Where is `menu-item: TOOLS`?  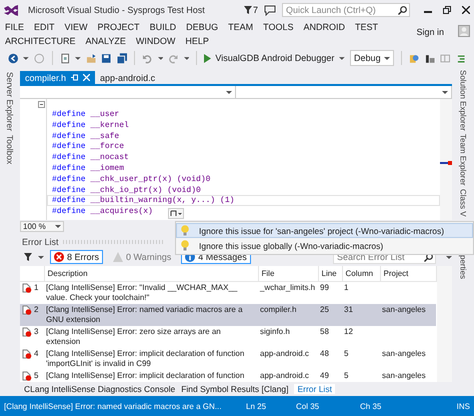
menu-item: TOOLS is located at coordinates (283, 27).